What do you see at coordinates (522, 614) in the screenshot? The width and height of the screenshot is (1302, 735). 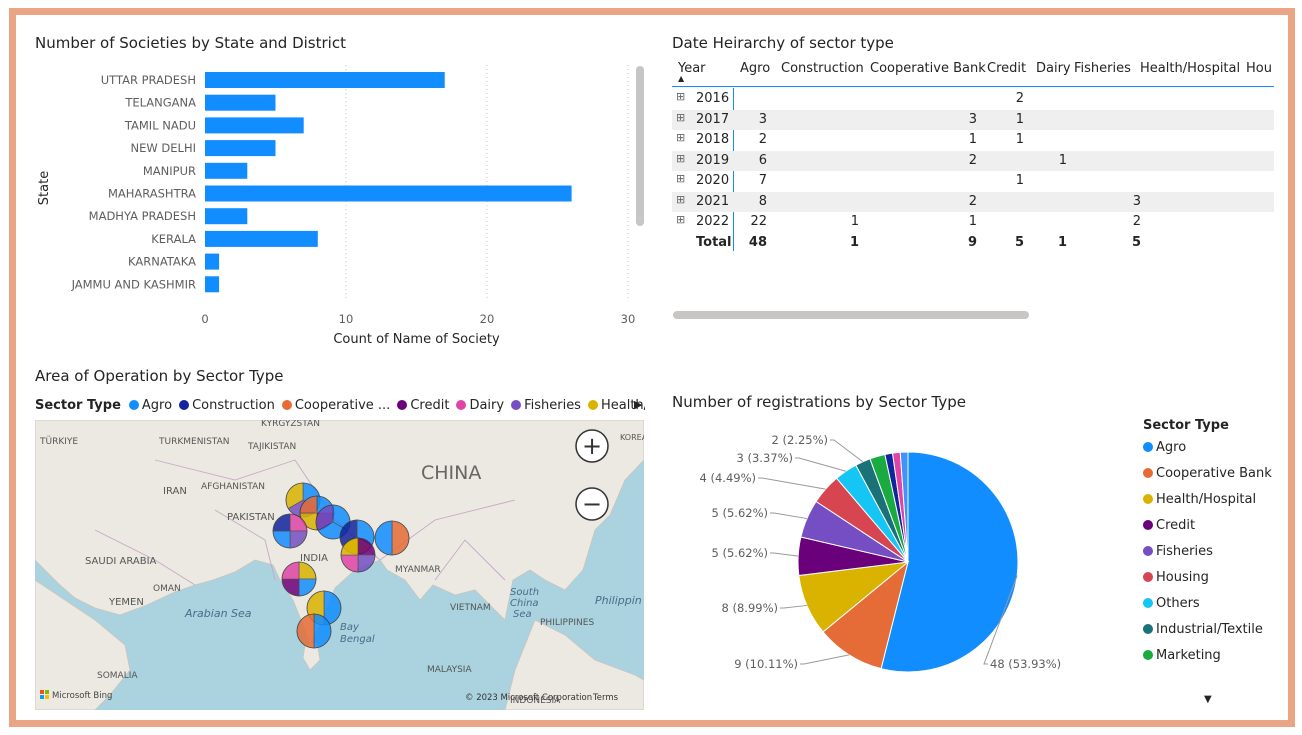 I see `map-label-sea: Sea` at bounding box center [522, 614].